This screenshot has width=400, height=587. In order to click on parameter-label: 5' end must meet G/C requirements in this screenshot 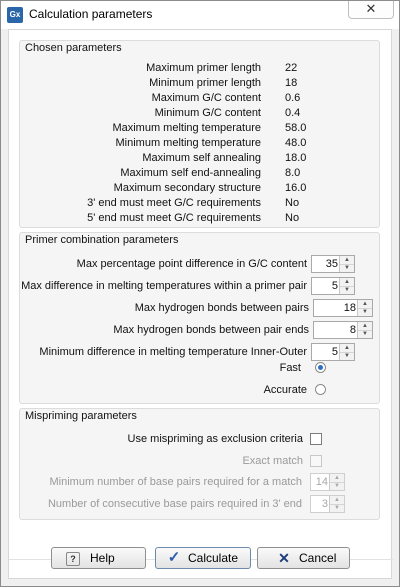, I will do `click(174, 218)`.